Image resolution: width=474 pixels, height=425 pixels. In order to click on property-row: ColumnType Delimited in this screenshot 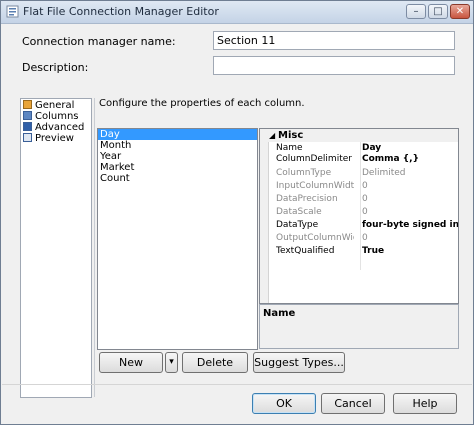, I will do `click(363, 173)`.